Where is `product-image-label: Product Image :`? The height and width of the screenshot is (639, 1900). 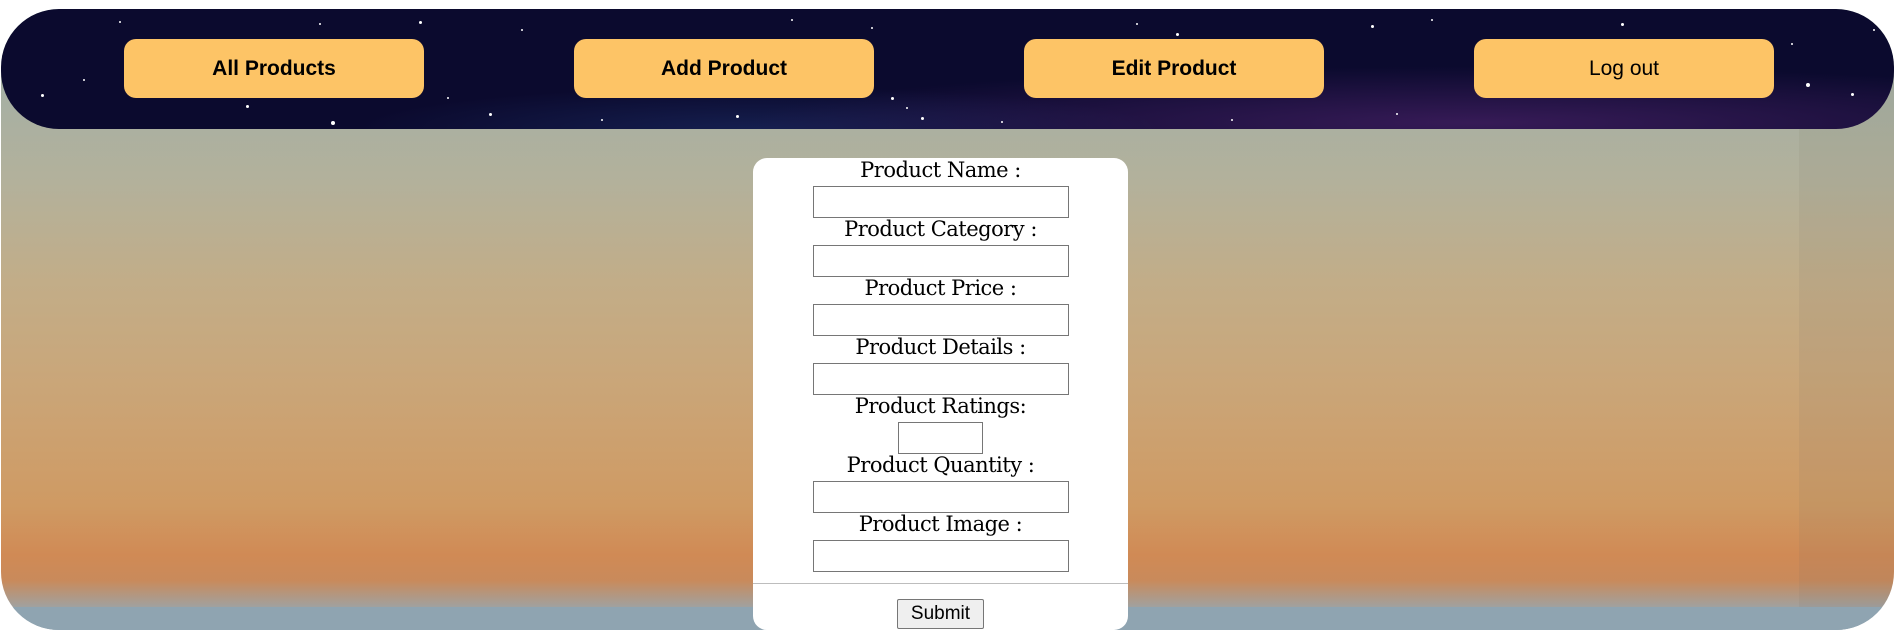
product-image-label: Product Image : is located at coordinates (940, 524).